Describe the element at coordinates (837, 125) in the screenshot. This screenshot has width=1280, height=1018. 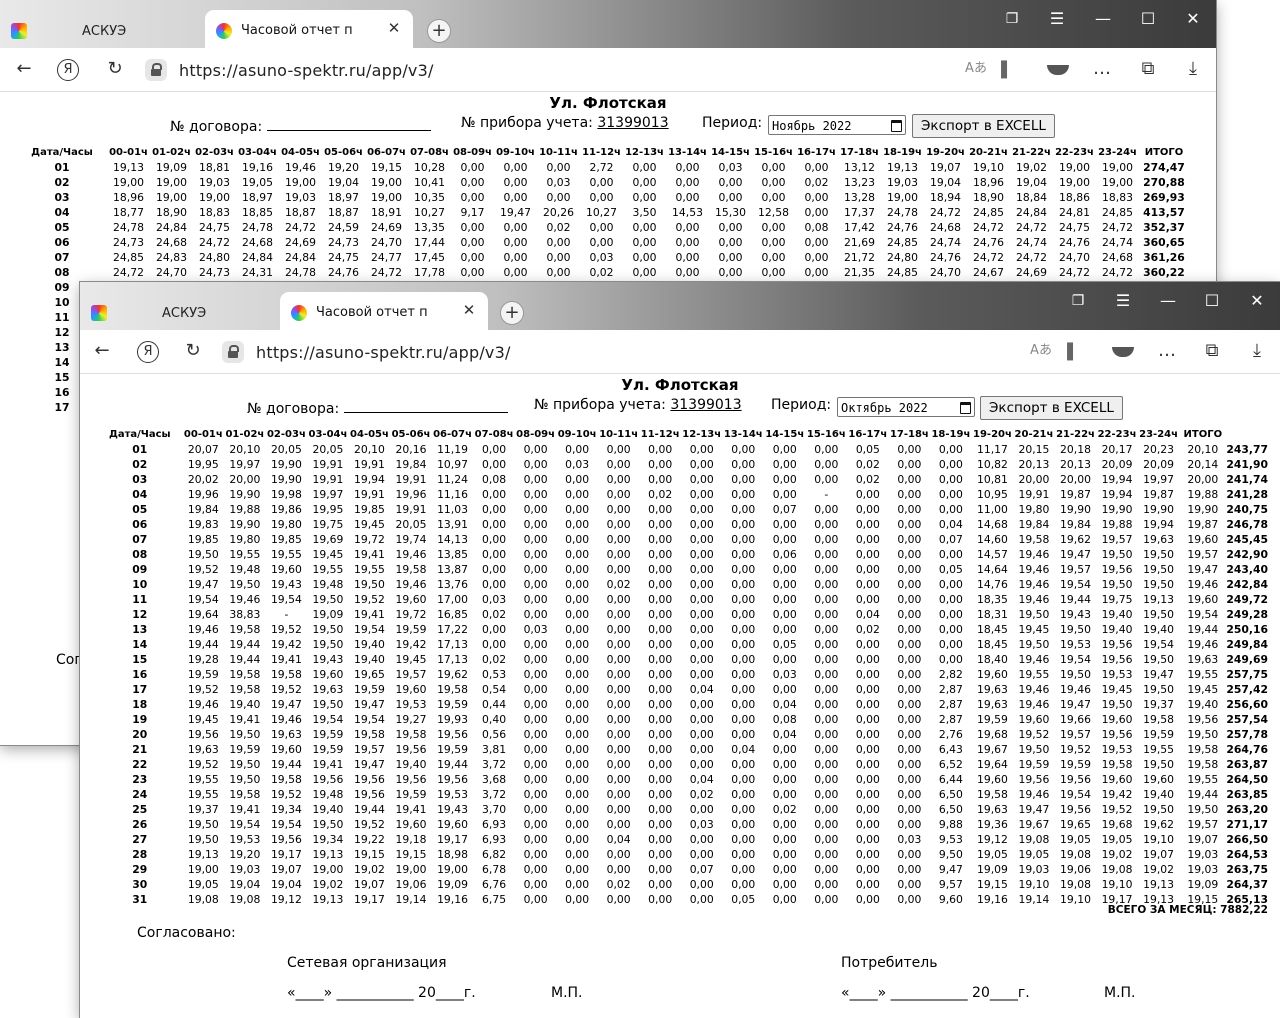
I see `period-month-input: Ноябрь 2022` at that location.